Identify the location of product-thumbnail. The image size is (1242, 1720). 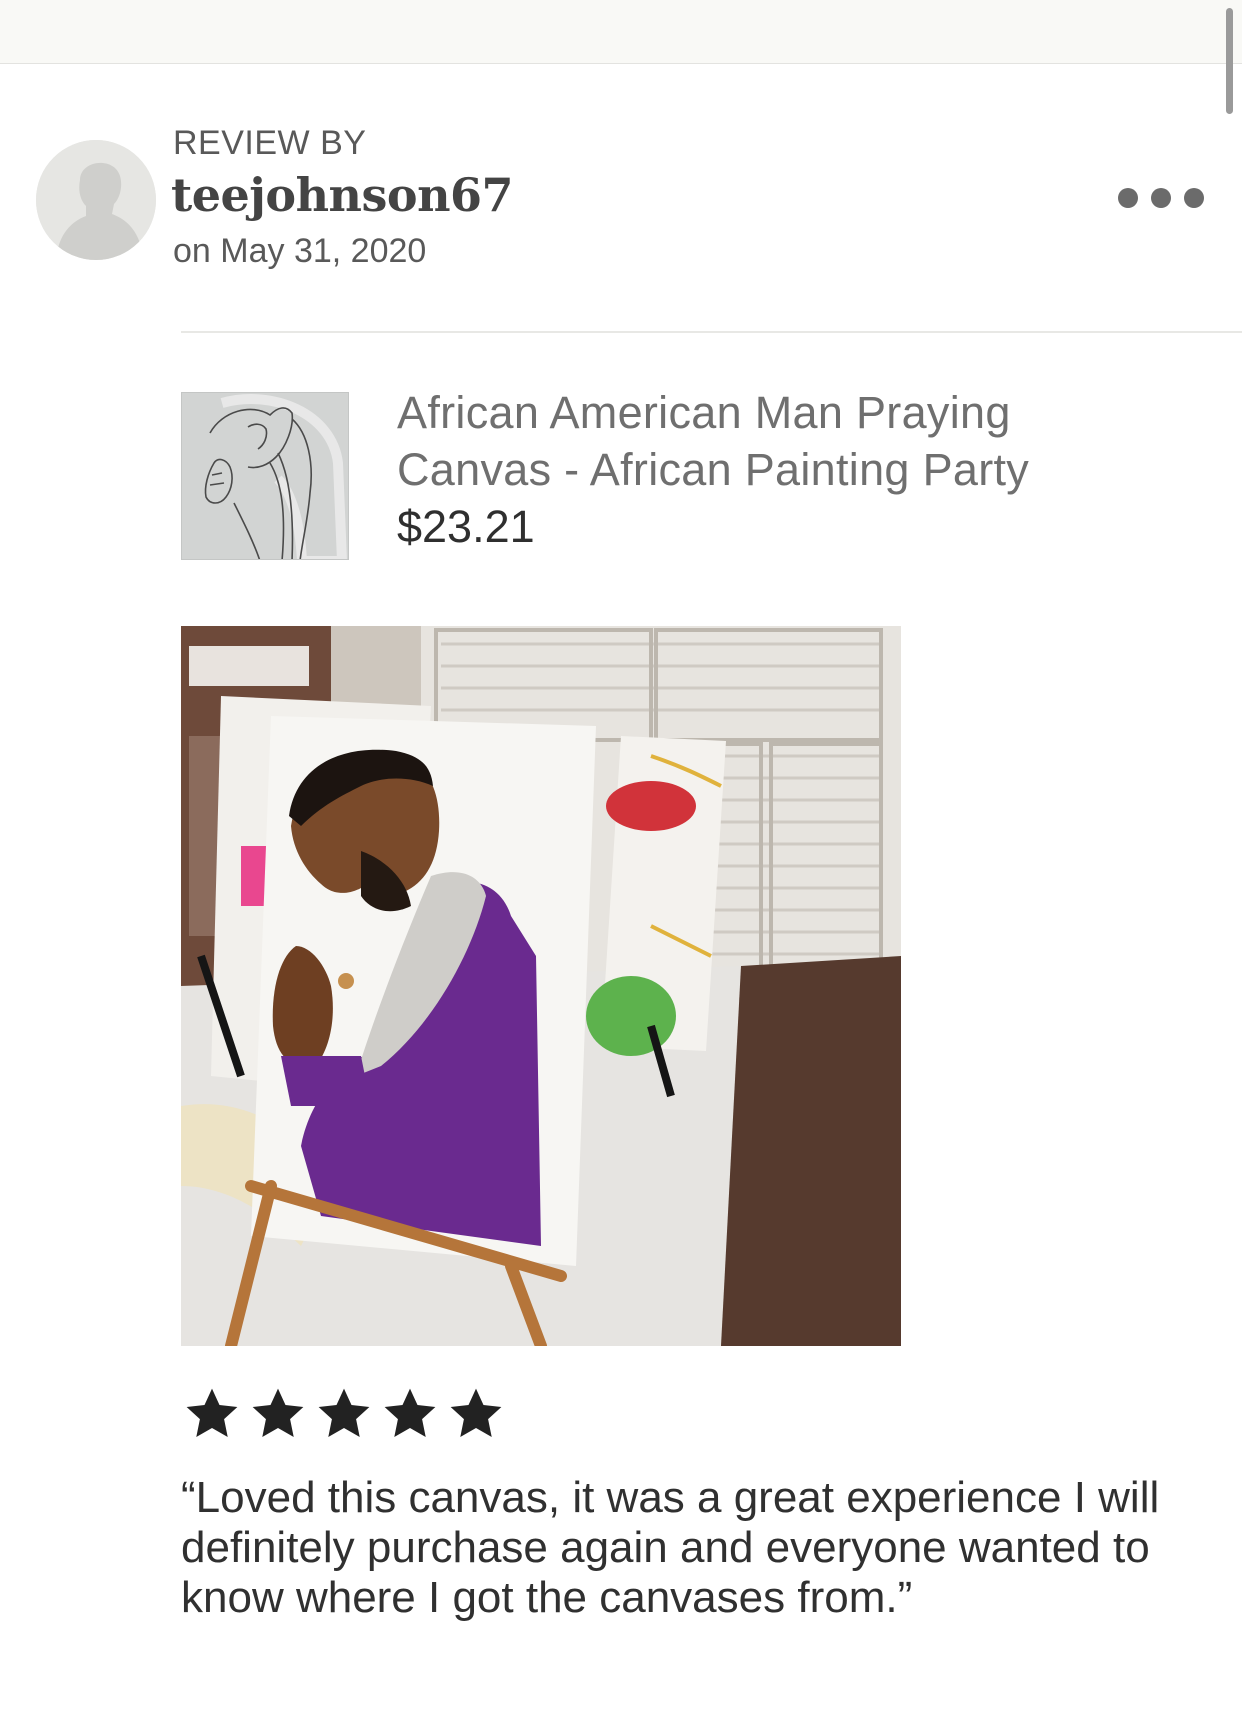
(265, 476).